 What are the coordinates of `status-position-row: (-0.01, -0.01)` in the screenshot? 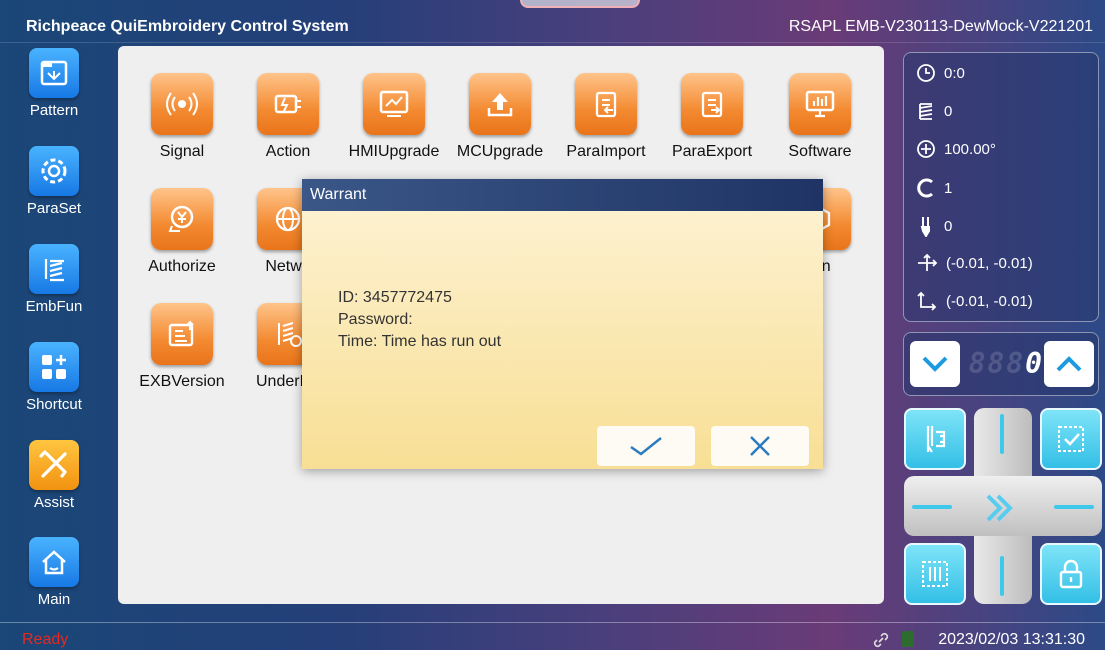 It's located at (974, 263).